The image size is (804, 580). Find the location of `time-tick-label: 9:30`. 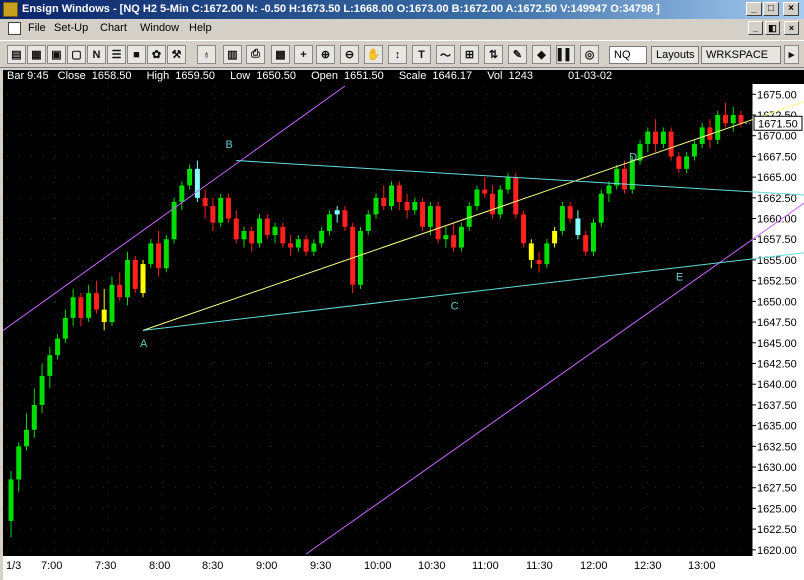

time-tick-label: 9:30 is located at coordinates (320, 566).